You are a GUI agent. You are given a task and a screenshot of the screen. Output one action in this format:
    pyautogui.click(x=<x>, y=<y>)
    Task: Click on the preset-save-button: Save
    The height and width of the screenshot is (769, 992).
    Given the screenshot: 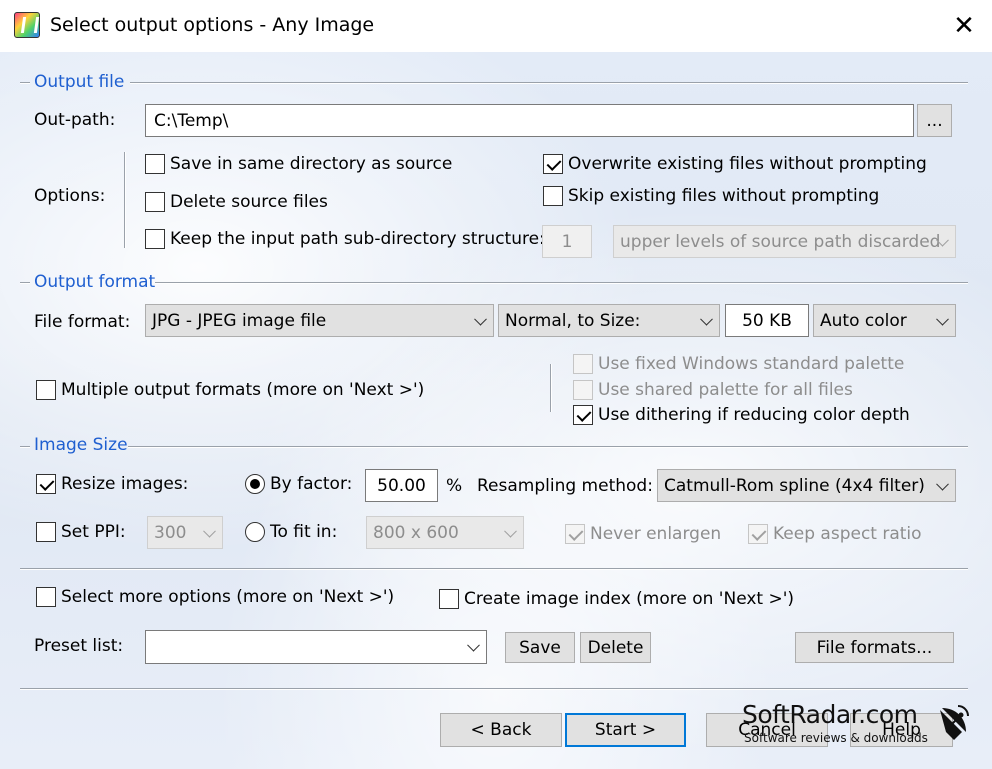 What is the action you would take?
    pyautogui.click(x=540, y=647)
    